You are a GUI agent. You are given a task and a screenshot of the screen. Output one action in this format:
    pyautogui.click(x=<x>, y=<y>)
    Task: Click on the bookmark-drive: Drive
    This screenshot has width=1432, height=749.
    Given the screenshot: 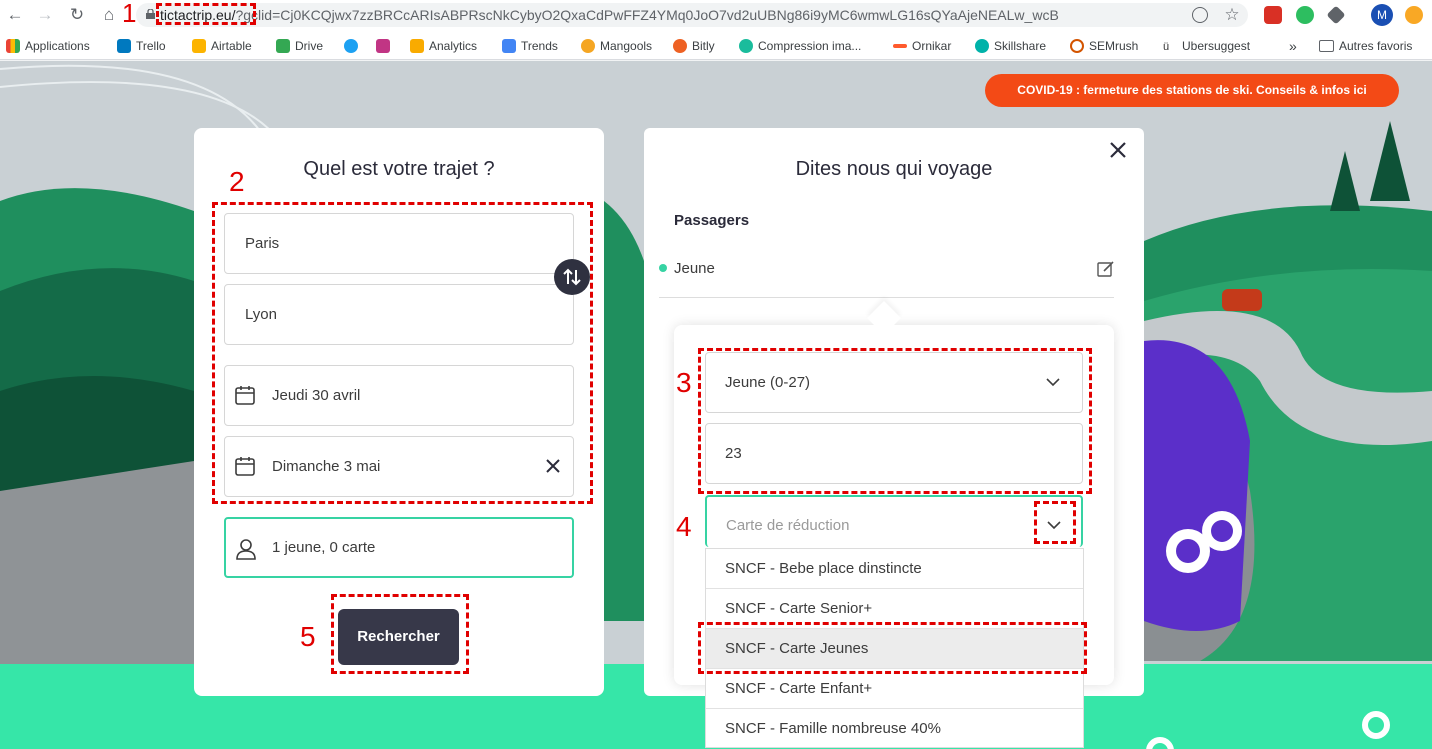 What is the action you would take?
    pyautogui.click(x=299, y=46)
    